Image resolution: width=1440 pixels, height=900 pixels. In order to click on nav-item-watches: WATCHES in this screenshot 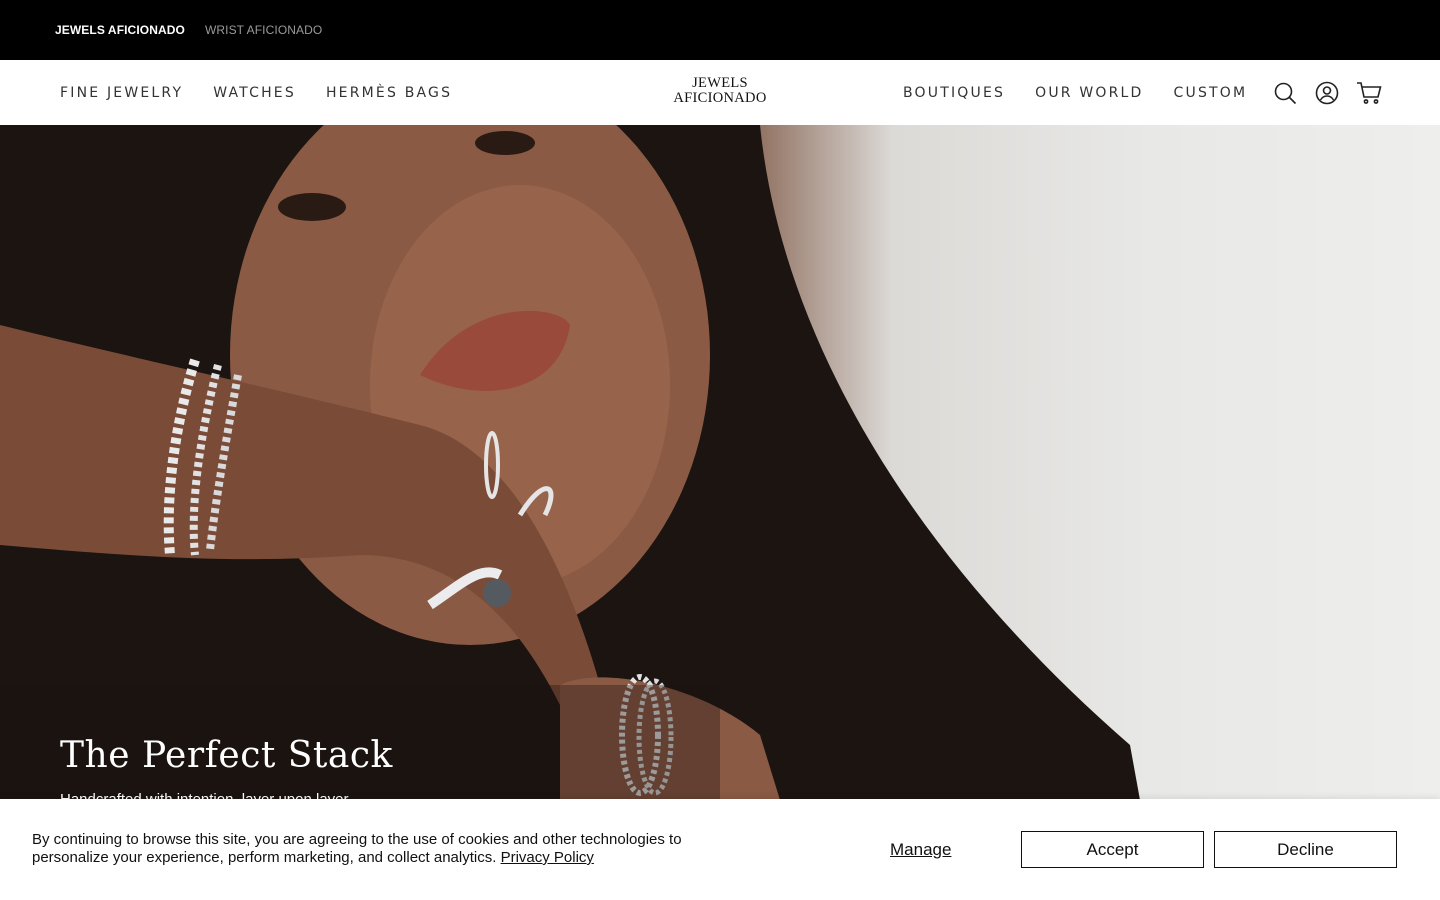, I will do `click(254, 93)`.